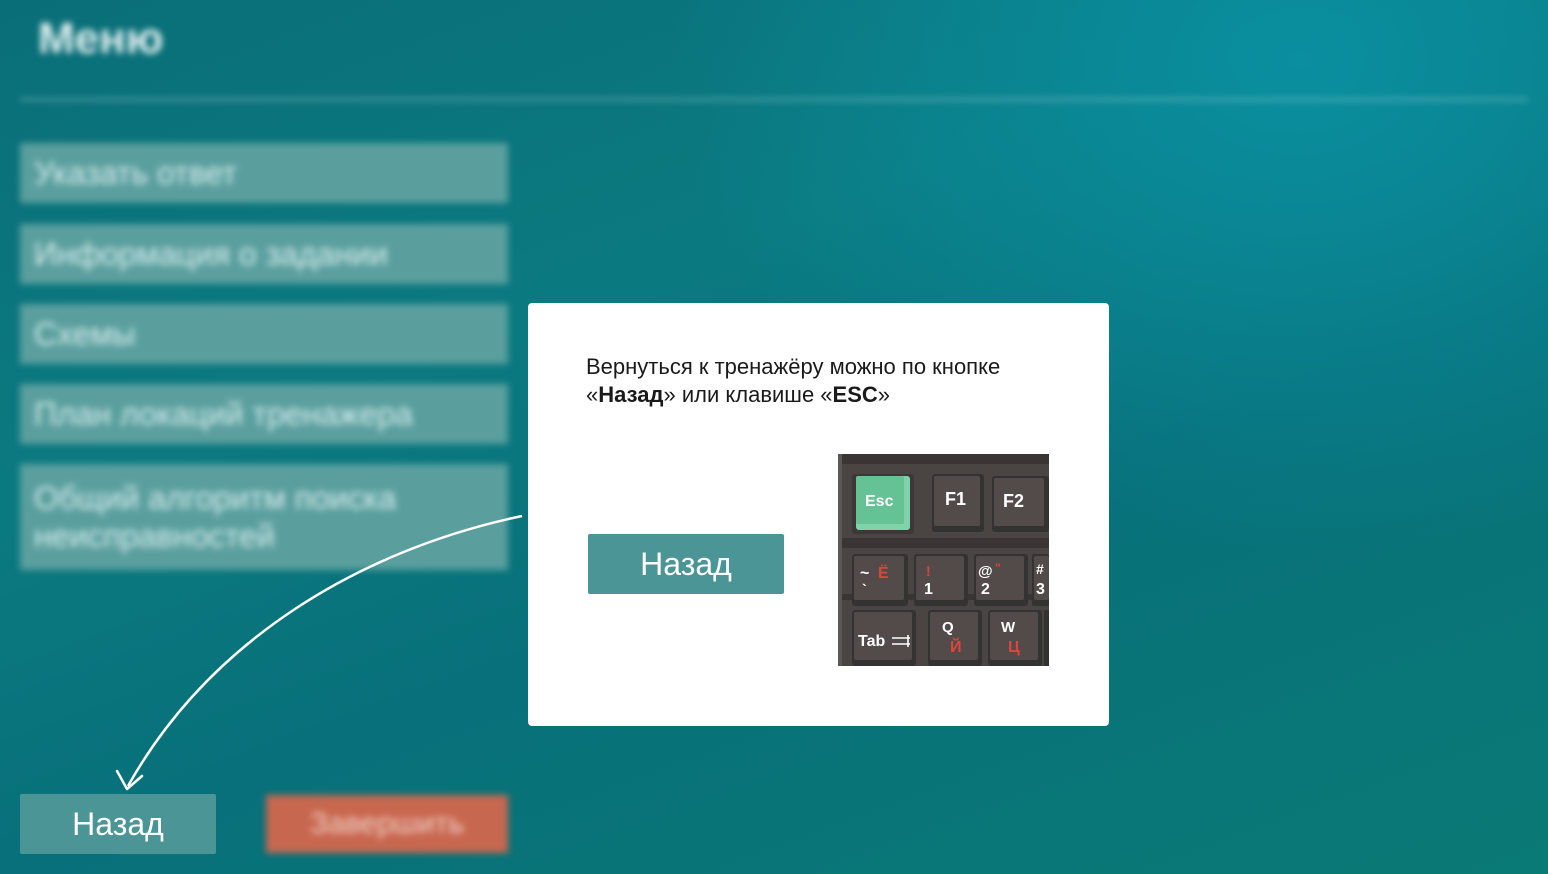  Describe the element at coordinates (941, 580) in the screenshot. I see `key-1: ! 1` at that location.